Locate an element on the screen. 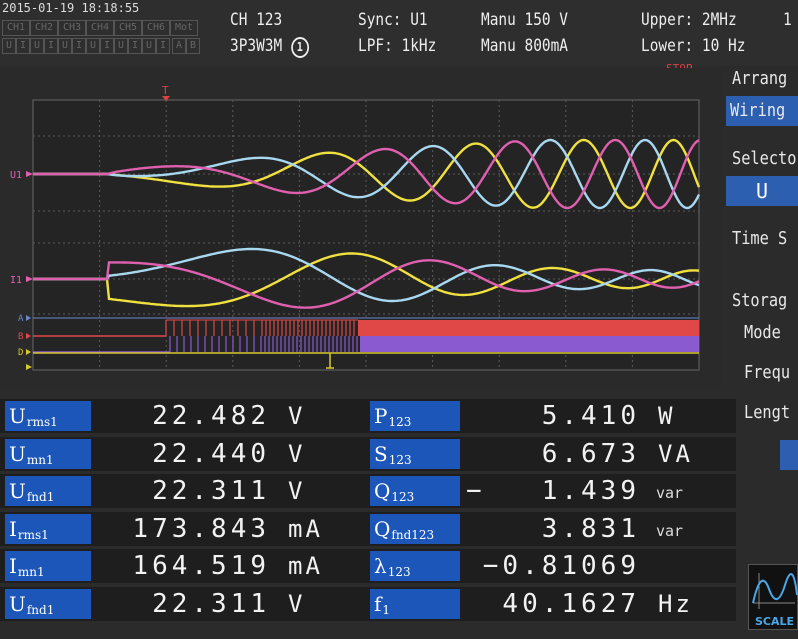 The width and height of the screenshot is (798, 639). measurement-unit-right: VA is located at coordinates (675, 453).